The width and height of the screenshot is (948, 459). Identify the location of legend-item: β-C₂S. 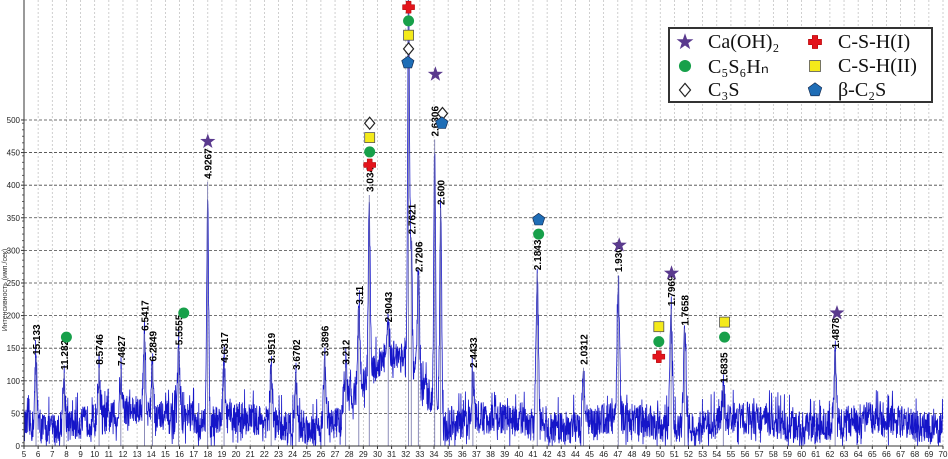
(869, 90).